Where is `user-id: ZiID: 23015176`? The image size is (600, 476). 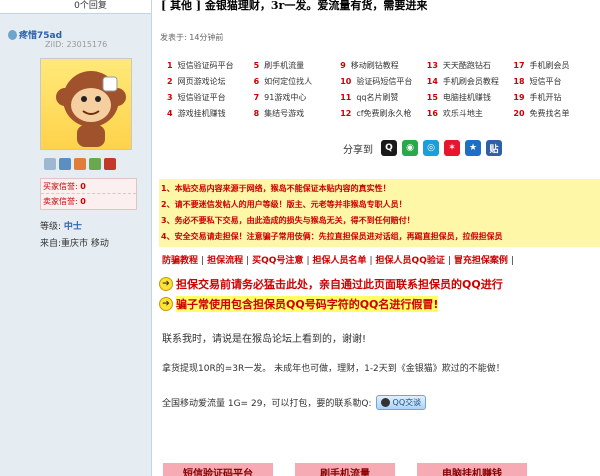 user-id: ZiID: 23015176 is located at coordinates (76, 44).